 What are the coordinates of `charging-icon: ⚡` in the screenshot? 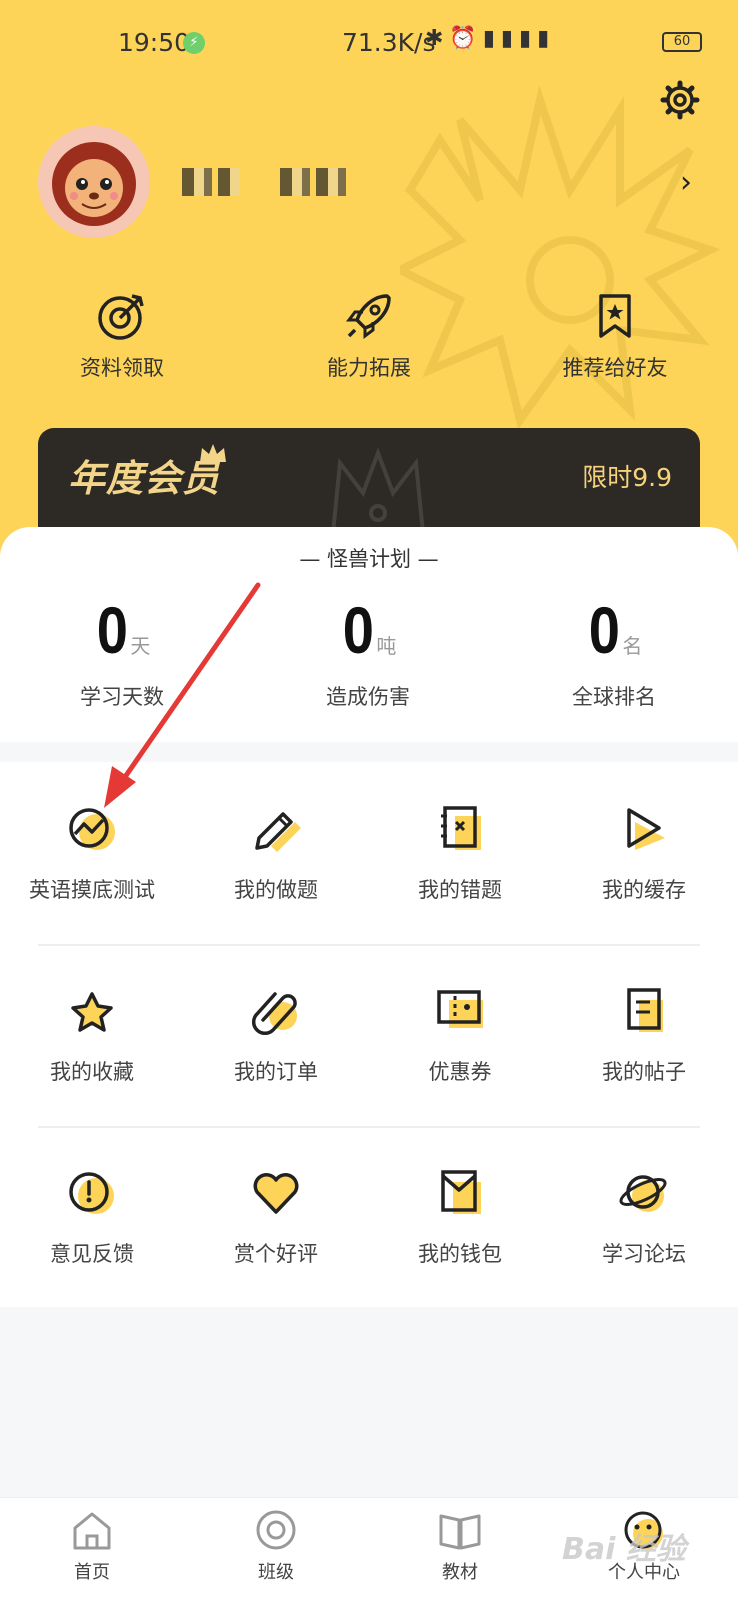 It's located at (194, 43).